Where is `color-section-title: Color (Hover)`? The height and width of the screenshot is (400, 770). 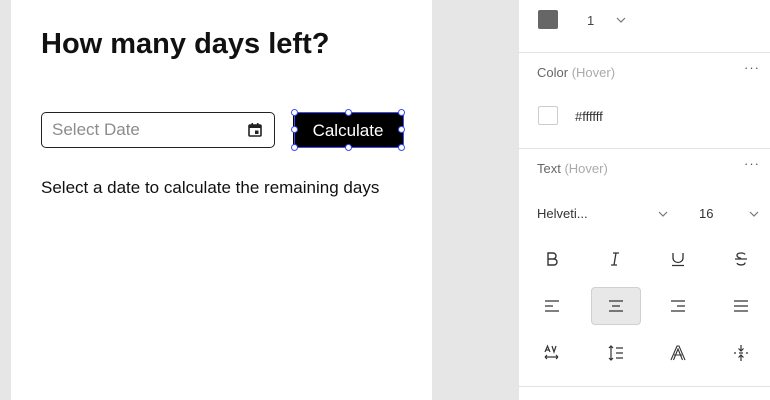 color-section-title: Color (Hover) is located at coordinates (576, 72).